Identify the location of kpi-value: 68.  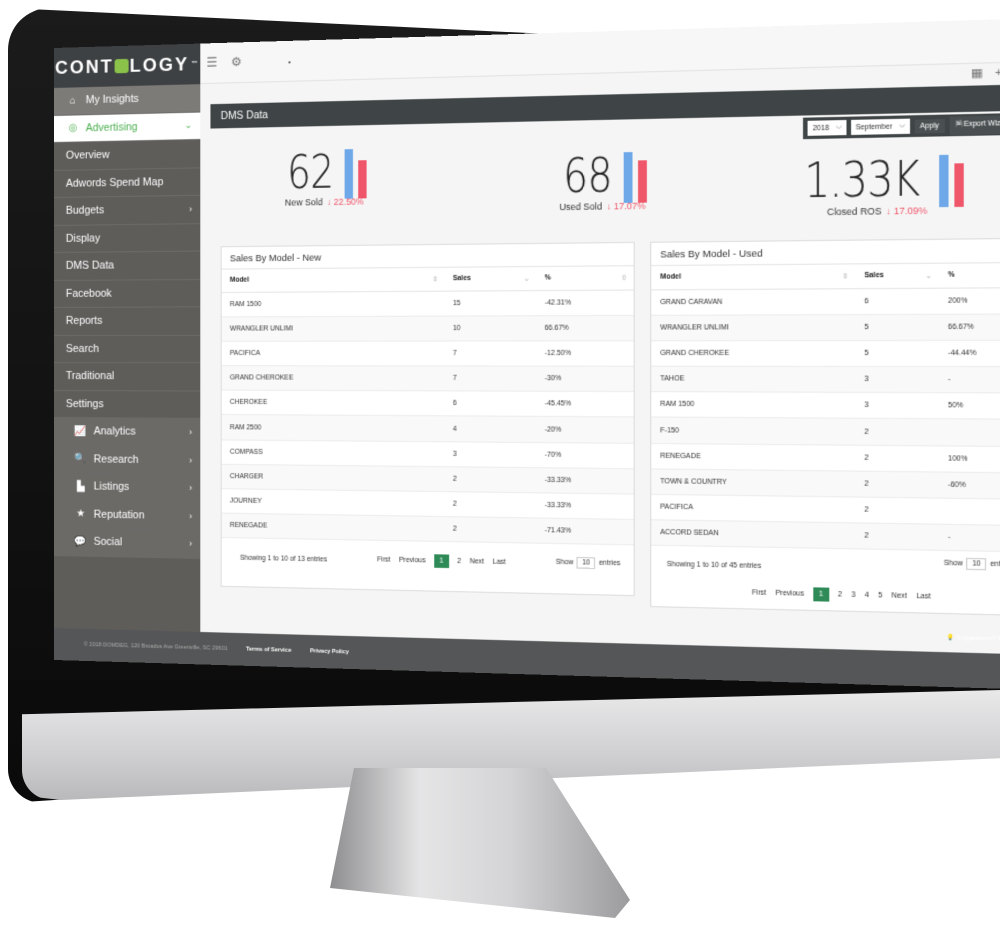
(587, 176).